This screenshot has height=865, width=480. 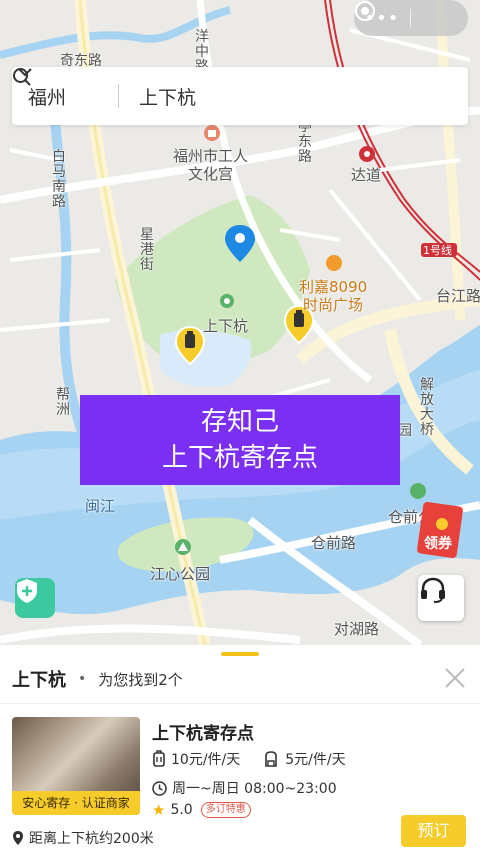 I want to click on opening-hours: 周一~周日 08:00~23:00, so click(x=244, y=788).